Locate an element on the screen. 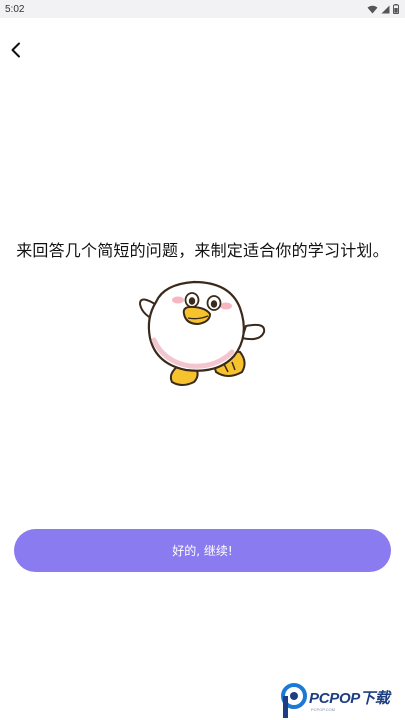 The width and height of the screenshot is (405, 720). back-button is located at coordinates (16, 52).